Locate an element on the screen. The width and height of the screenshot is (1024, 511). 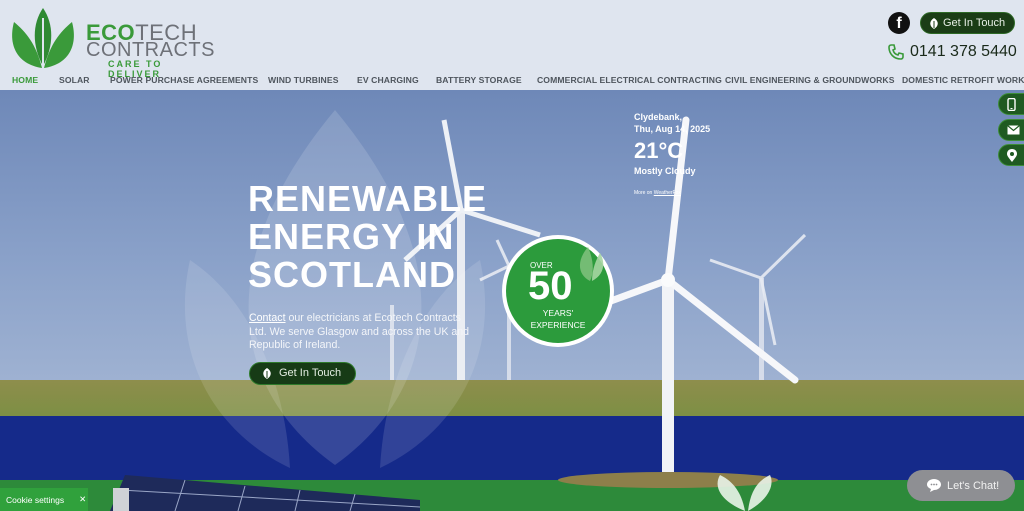
logo: ECOTECH CONTRACTS CARE TO DELIVER is located at coordinates (111, 41).